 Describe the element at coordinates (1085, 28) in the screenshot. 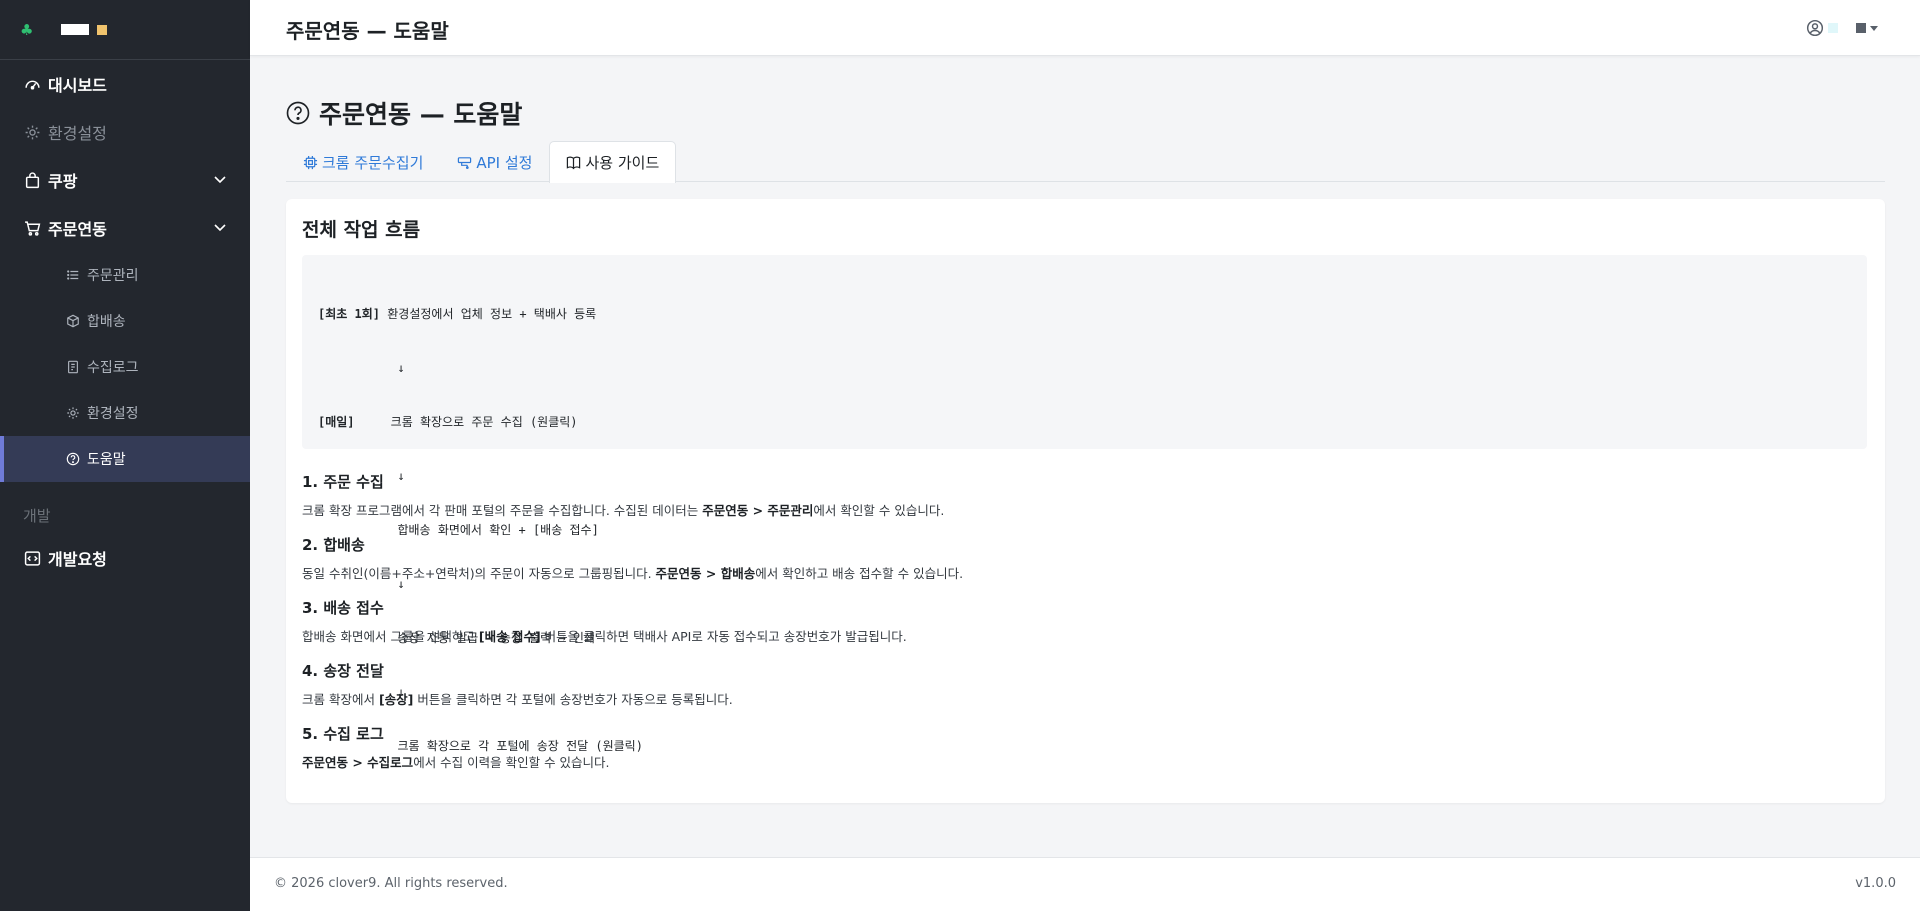

I see `top-header: 주문연동 — 도움말` at that location.